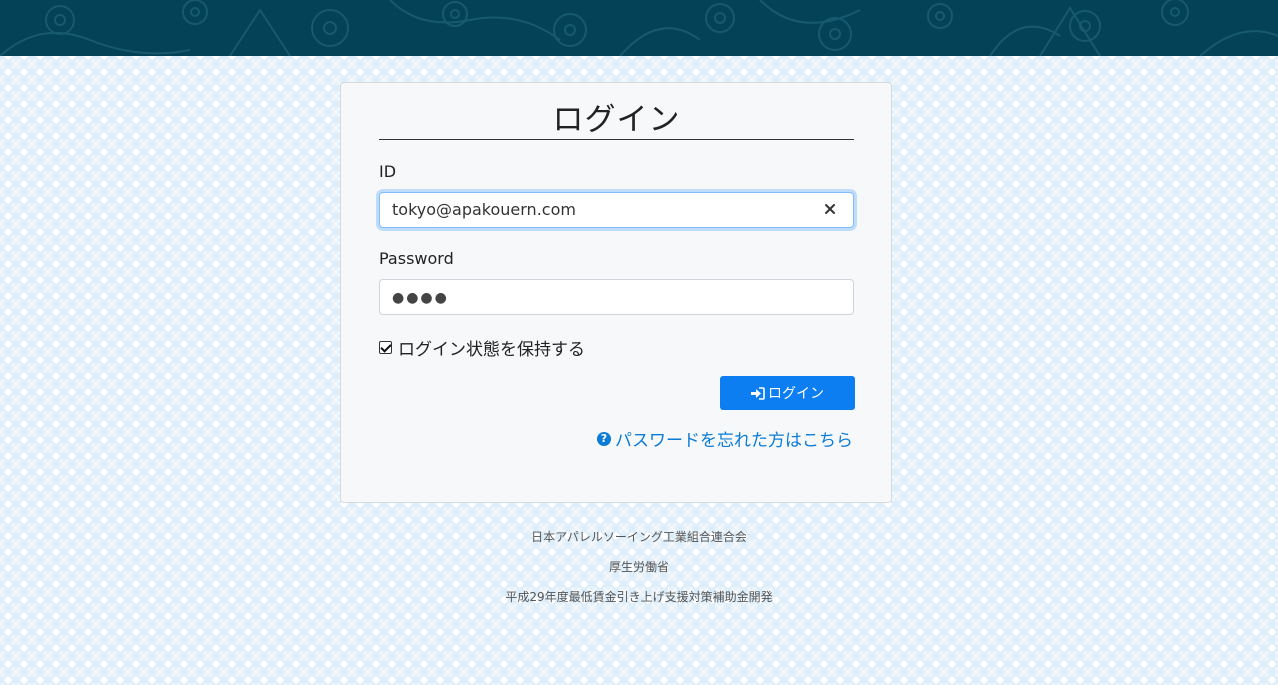 This screenshot has width=1278, height=685. What do you see at coordinates (616, 120) in the screenshot?
I see `page-title: ログイン` at bounding box center [616, 120].